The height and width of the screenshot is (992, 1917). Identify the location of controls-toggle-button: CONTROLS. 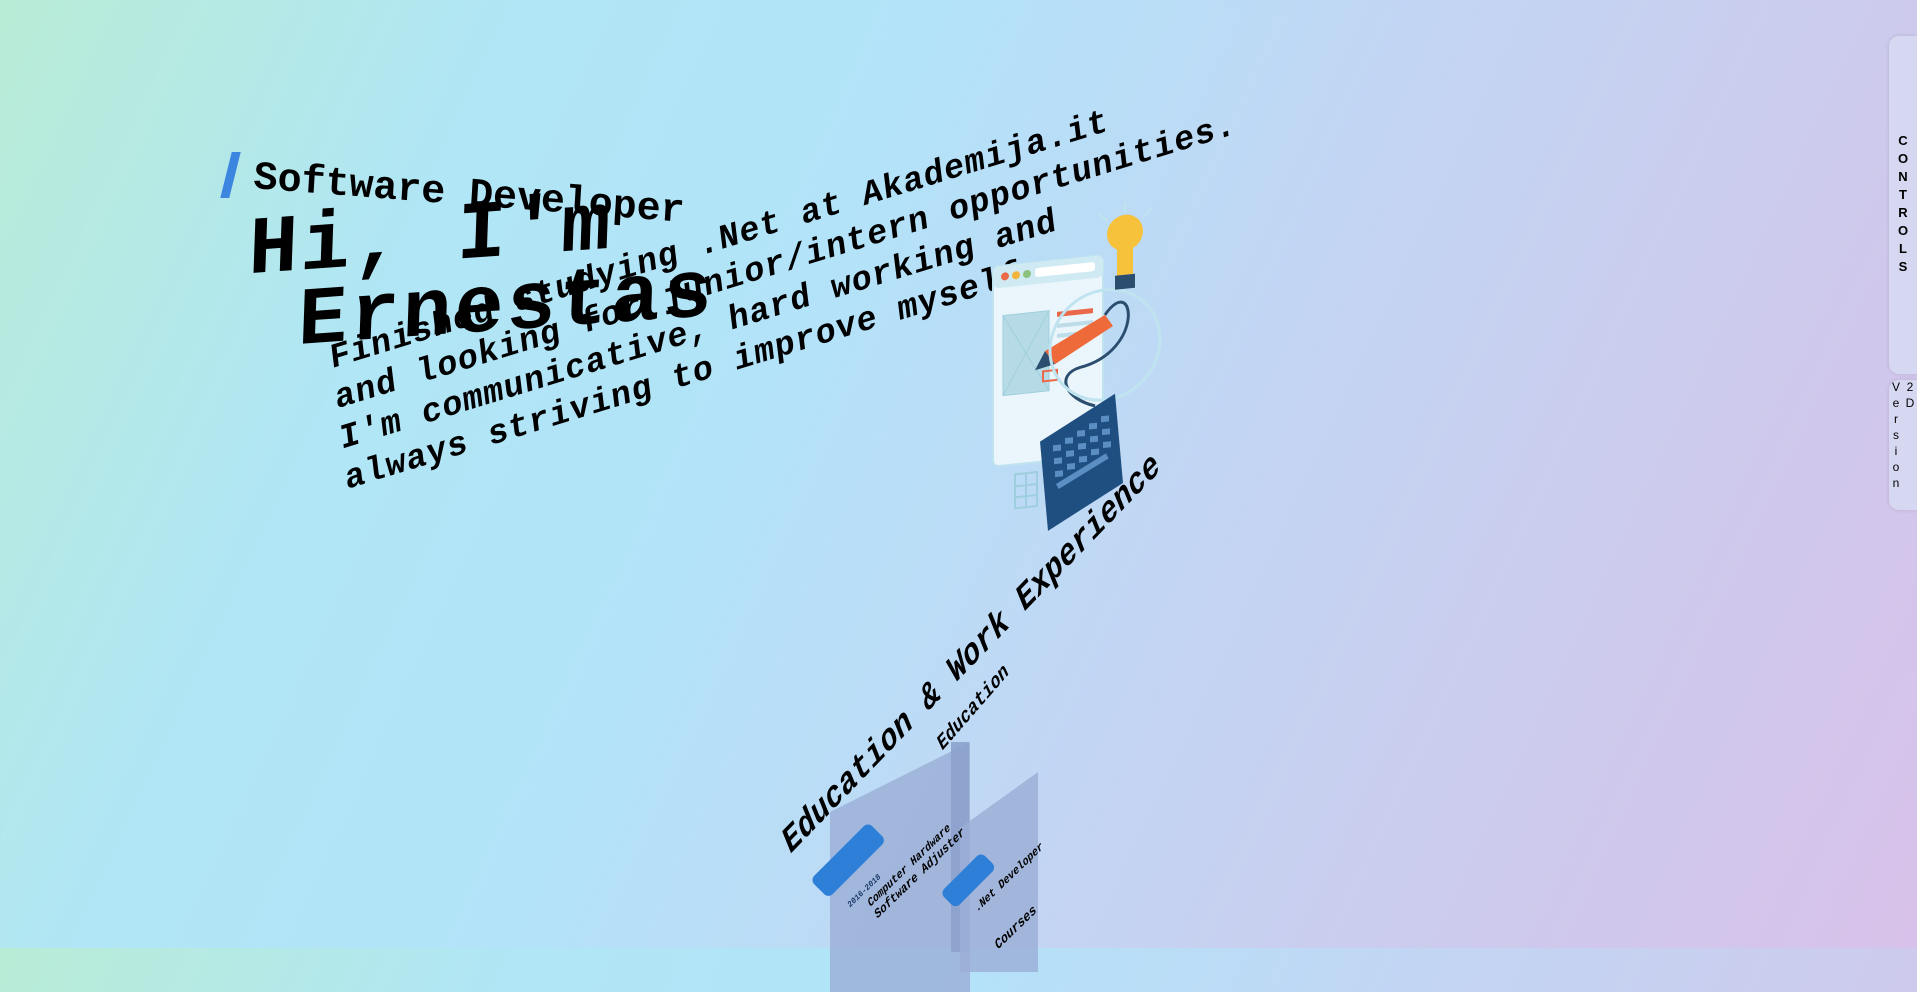
(1903, 205).